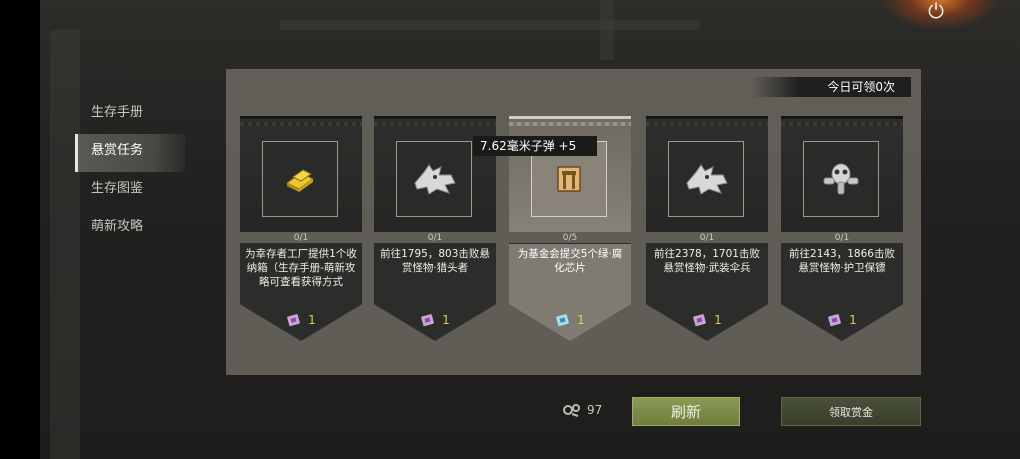 This screenshot has height=459, width=1020. Describe the element at coordinates (301, 268) in the screenshot. I see `task-description: 为幸存者工厂提供1个收纳箱（生存手册-萌新攻略可查看获得方式` at that location.